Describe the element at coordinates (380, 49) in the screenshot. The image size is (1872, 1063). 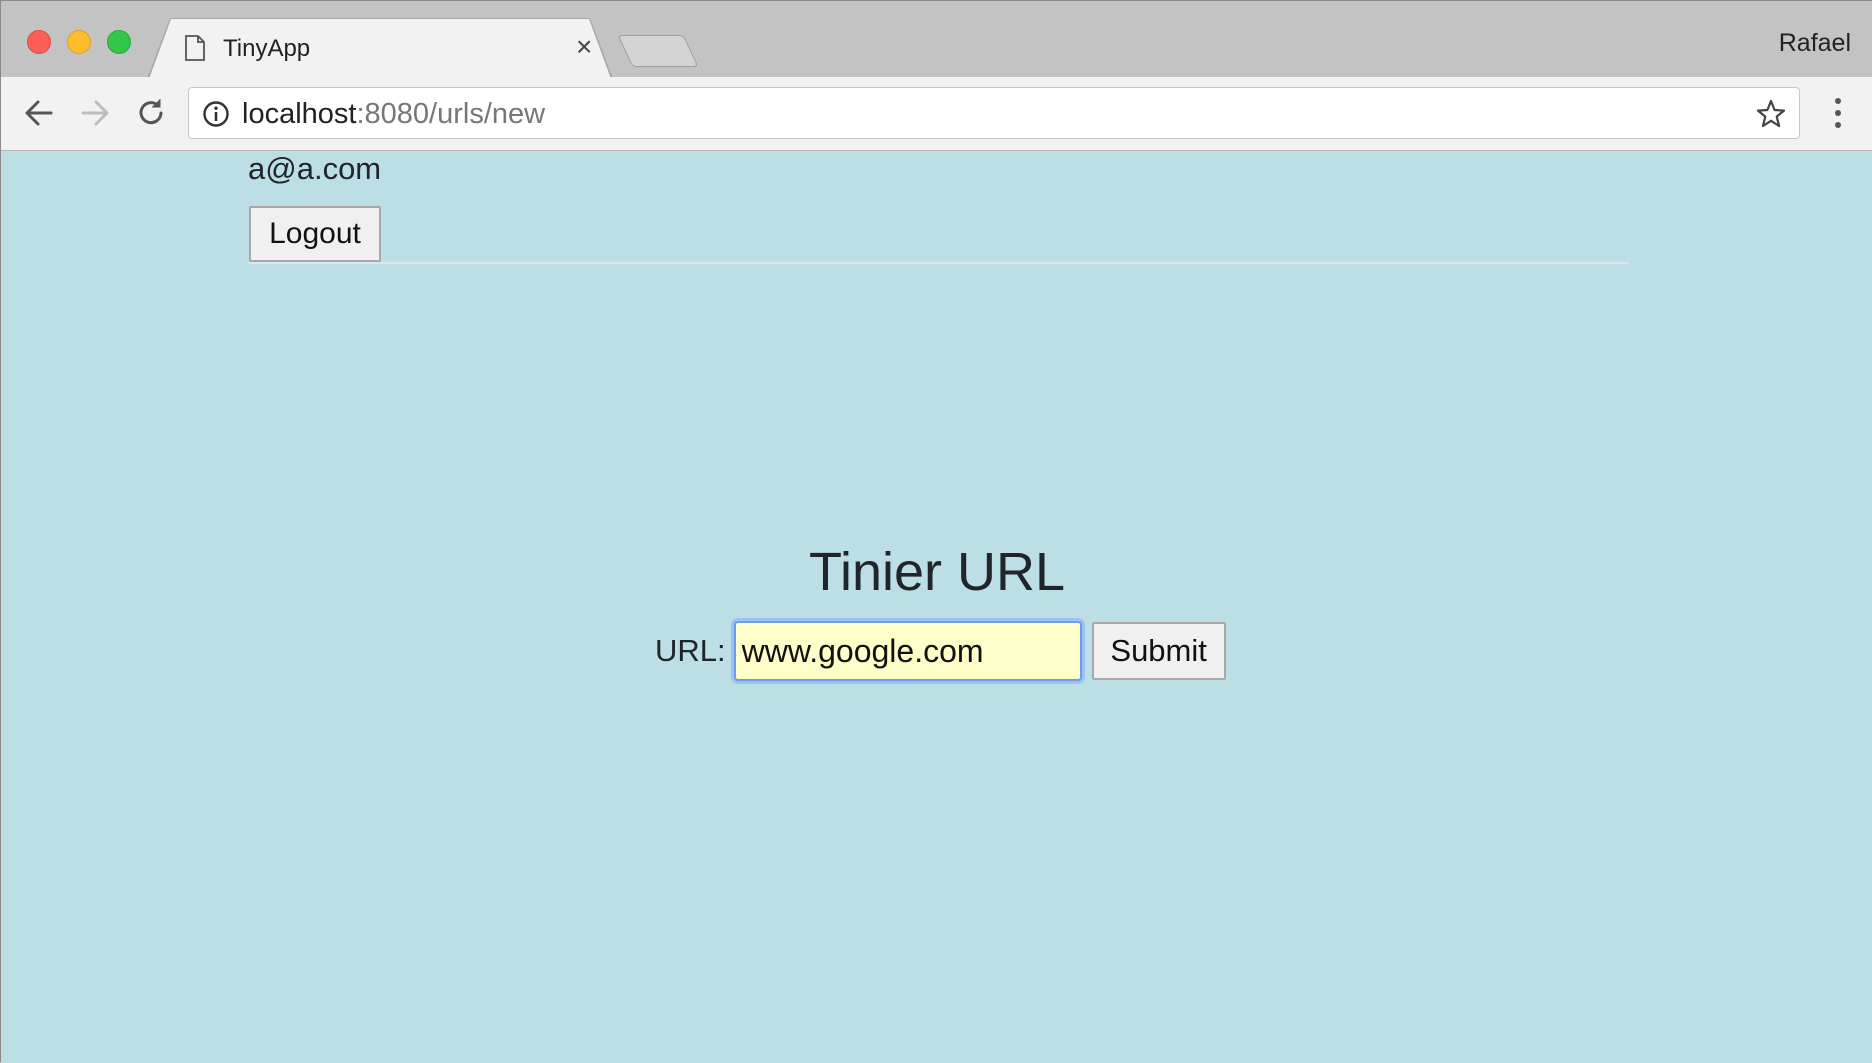
I see `tab-tinyapp` at that location.